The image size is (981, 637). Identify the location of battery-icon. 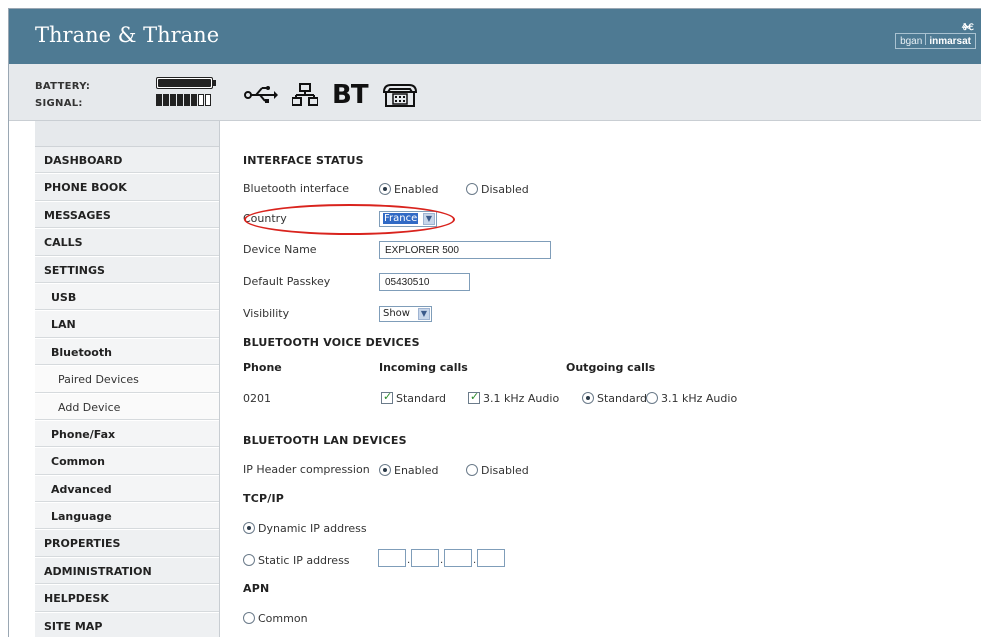
(184, 83).